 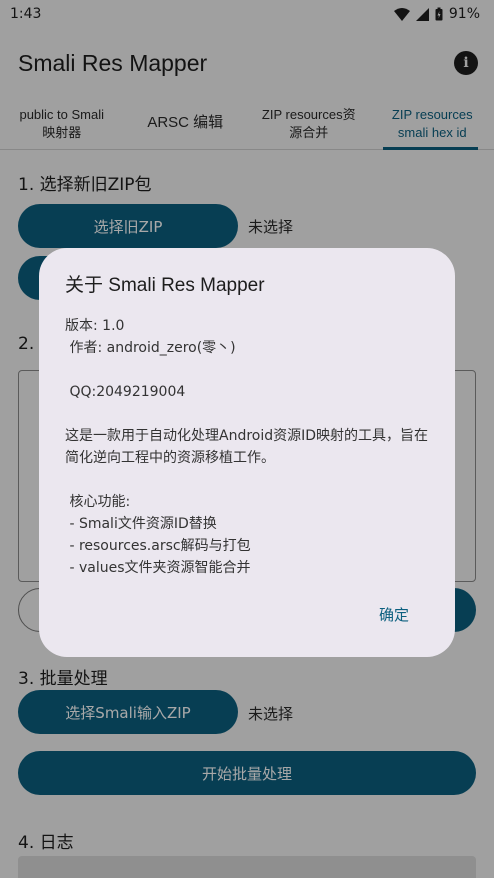 I want to click on dialog-feature-item: - values文件夹资源智能合并, so click(x=158, y=568).